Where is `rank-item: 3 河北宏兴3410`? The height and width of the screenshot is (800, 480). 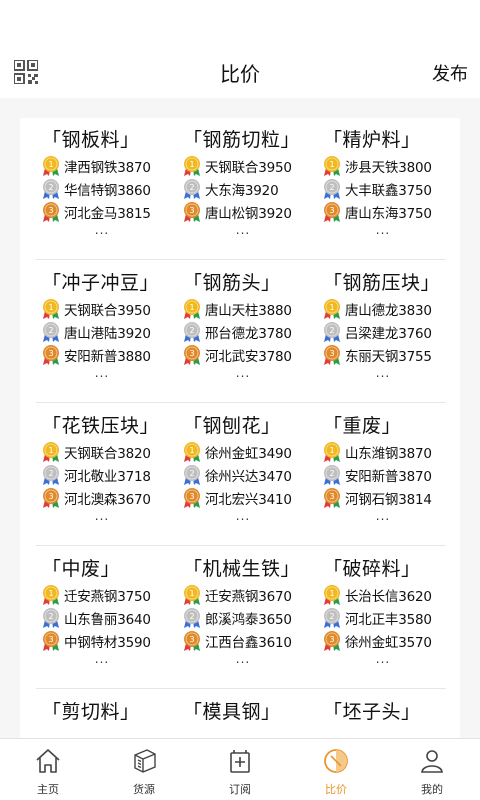
rank-item: 3 河北宏兴3410 is located at coordinates (252, 497).